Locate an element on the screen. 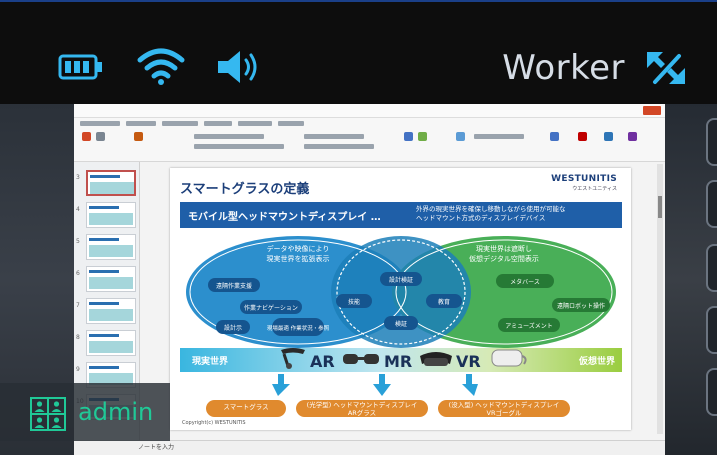 The height and width of the screenshot is (455, 717). notes-hint: ノートを入力 is located at coordinates (156, 446).